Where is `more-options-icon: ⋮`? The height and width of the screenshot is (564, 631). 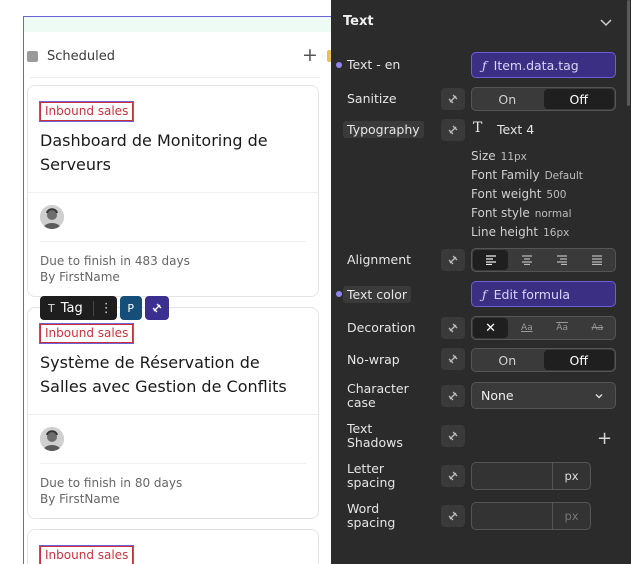 more-options-icon: ⋮ is located at coordinates (102, 308).